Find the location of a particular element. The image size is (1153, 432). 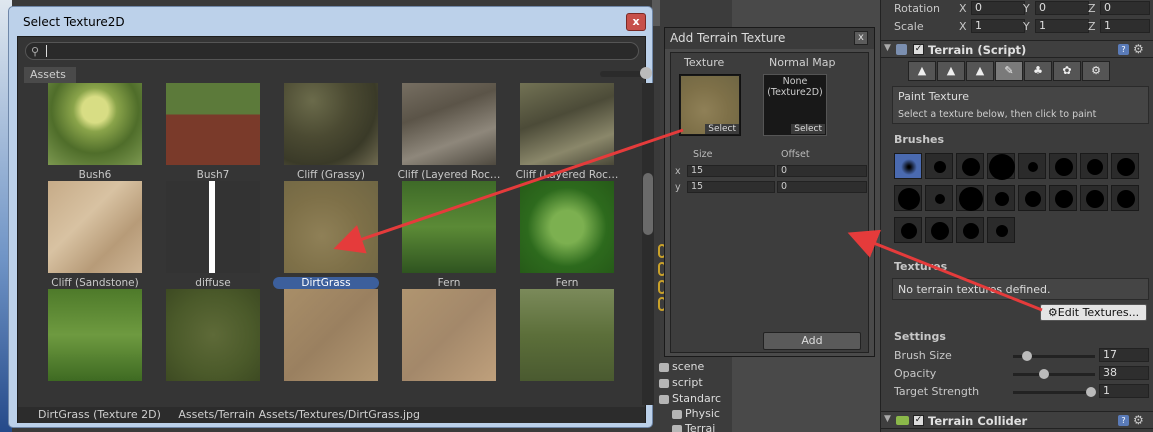

terrain-component-header: ▼ ✓ Terrain (Script) ? ⚙ is located at coordinates (1017, 49).